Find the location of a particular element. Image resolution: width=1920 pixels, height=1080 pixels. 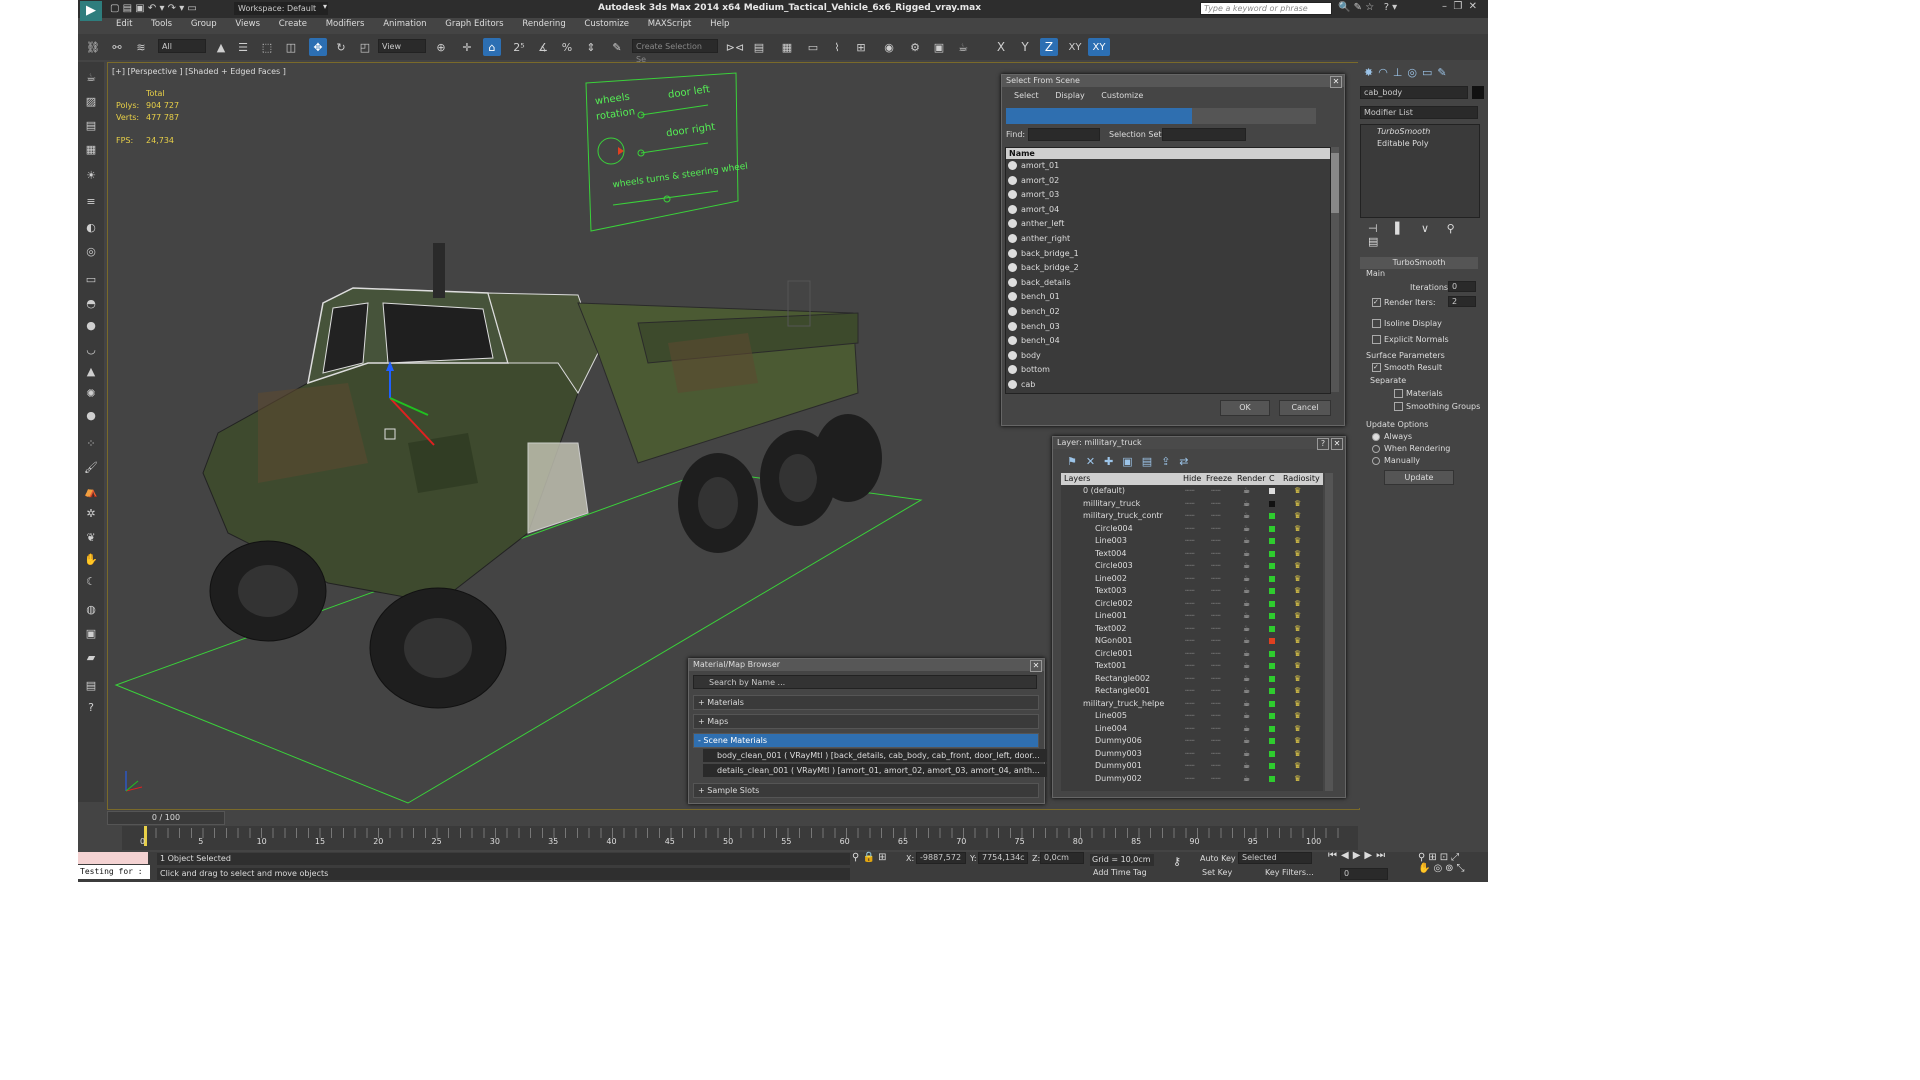

layer-scrollbar is located at coordinates (1329, 632).